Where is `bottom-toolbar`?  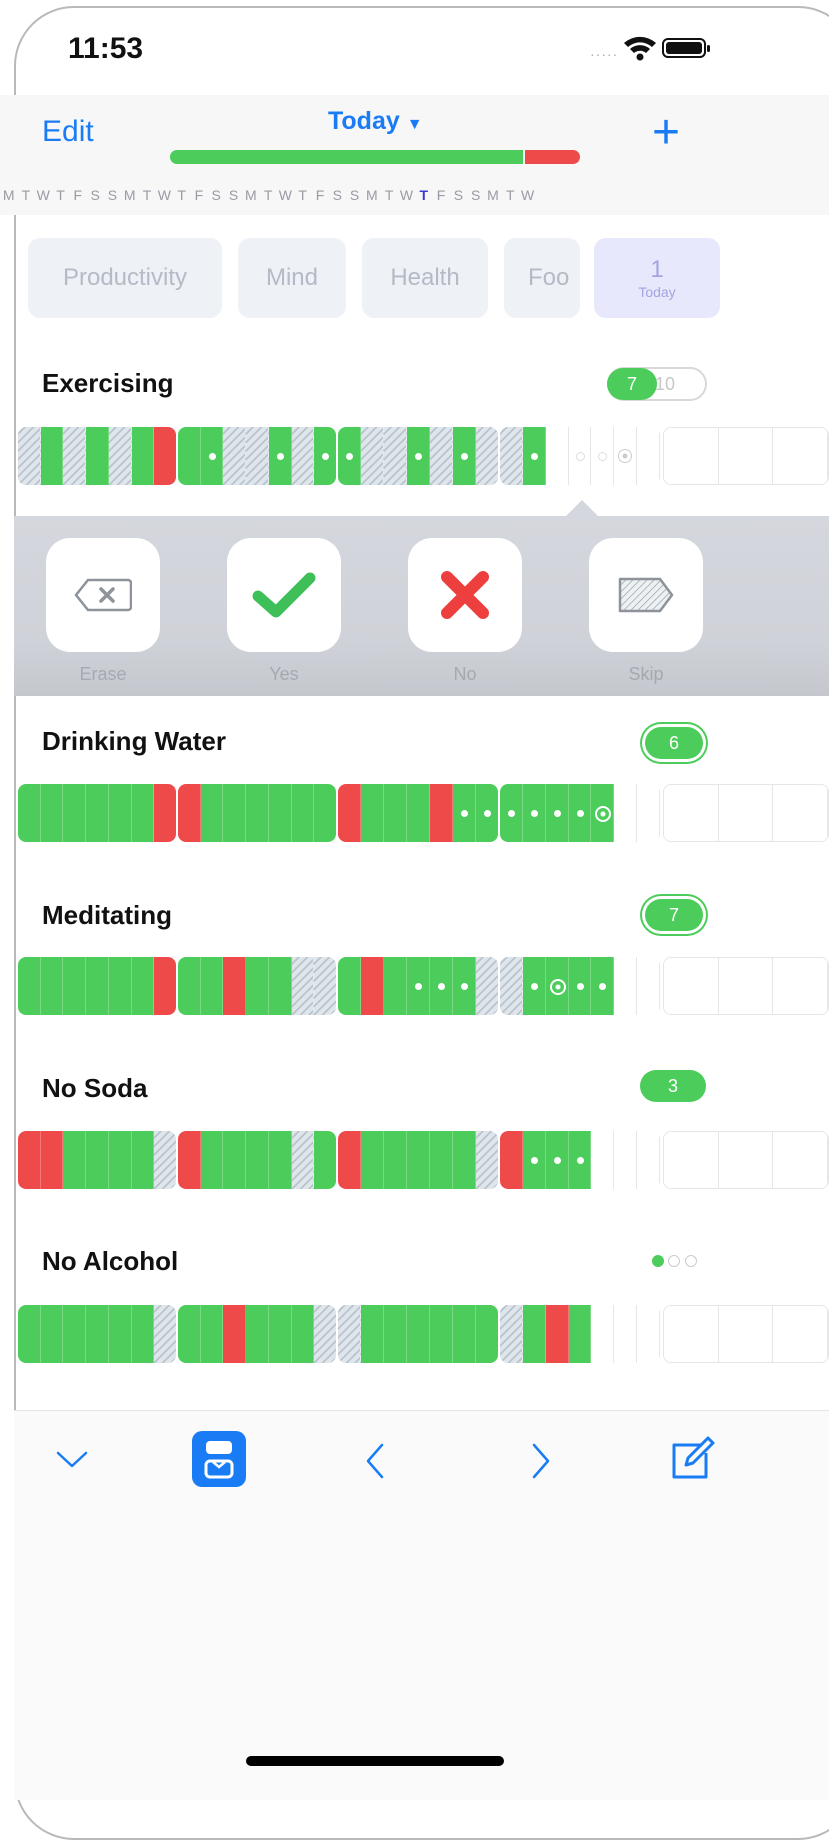
bottom-toolbar is located at coordinates (421, 1465).